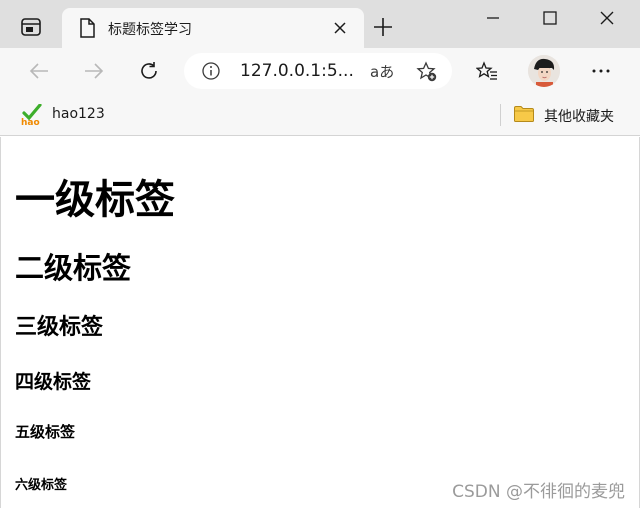 The width and height of the screenshot is (640, 508). I want to click on add-favorite-icon, so click(427, 72).